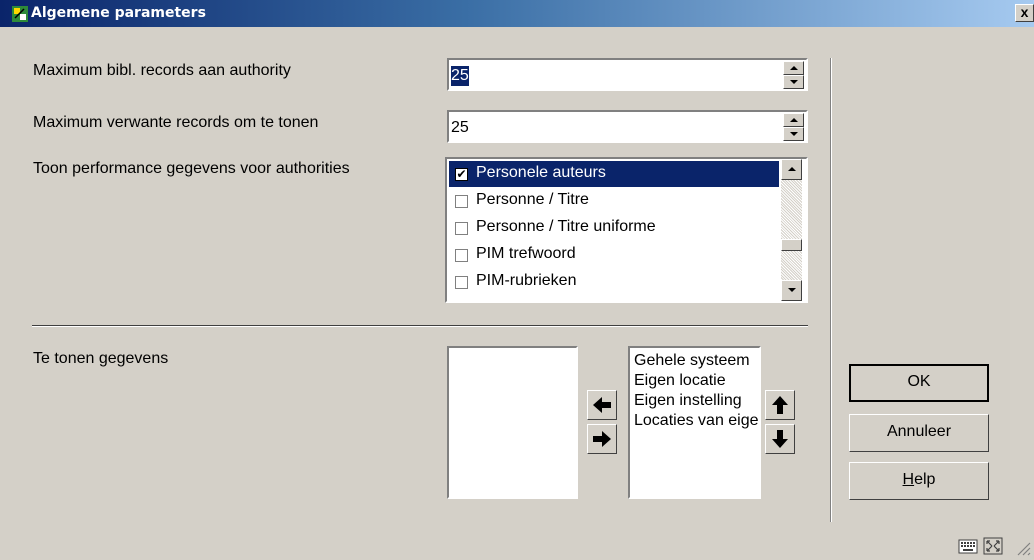  What do you see at coordinates (20, 14) in the screenshot?
I see `app-icon` at bounding box center [20, 14].